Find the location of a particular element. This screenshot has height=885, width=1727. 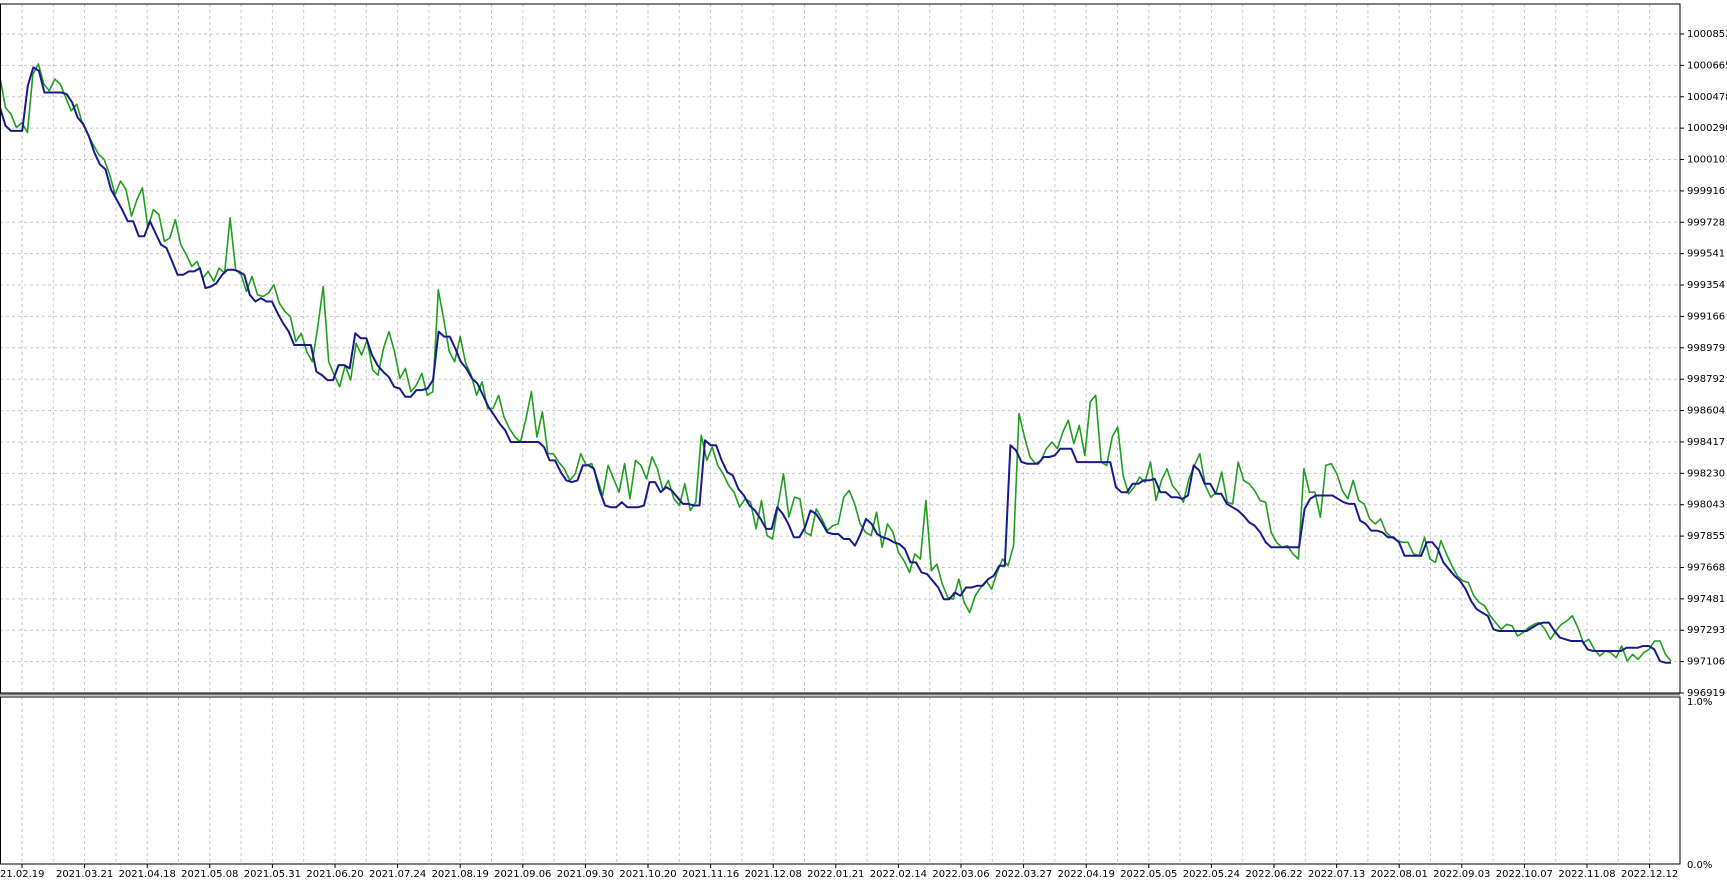

y-tick-label: 1000852 is located at coordinates (1707, 34).